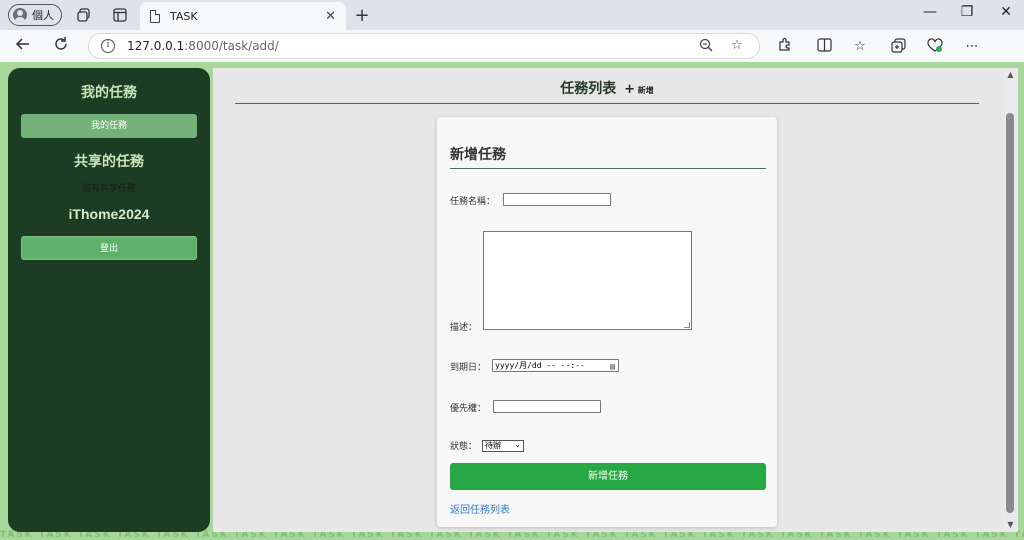 The image size is (1024, 540). I want to click on due-date-input: yyyy/月/dd -- --:-- ▤, so click(555, 365).